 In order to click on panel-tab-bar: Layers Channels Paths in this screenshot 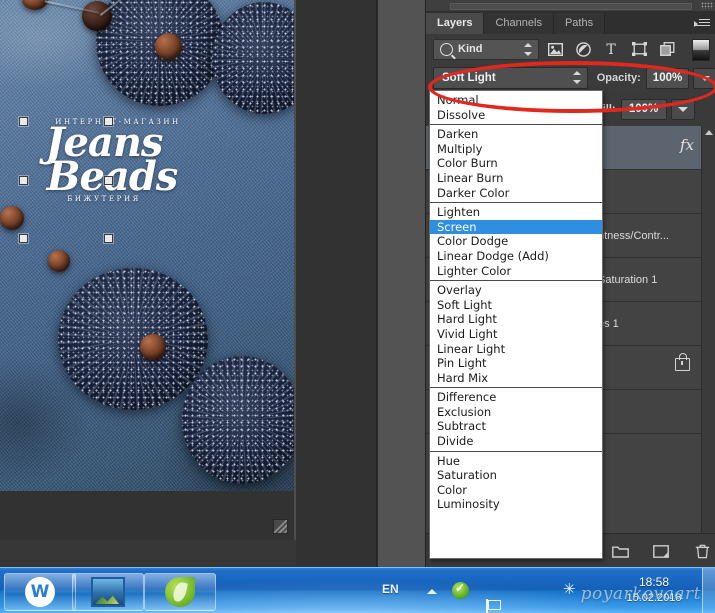, I will do `click(570, 22)`.